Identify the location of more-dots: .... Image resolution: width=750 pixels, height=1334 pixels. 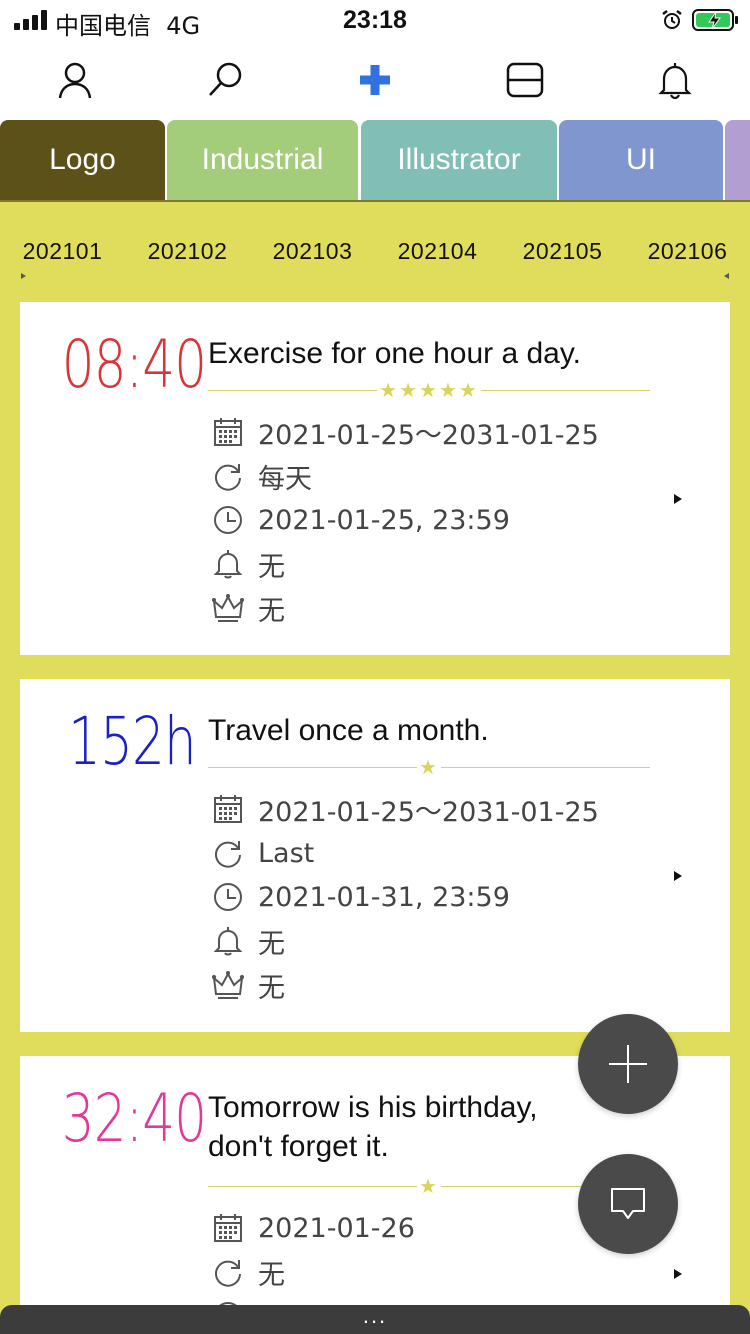
(375, 1315).